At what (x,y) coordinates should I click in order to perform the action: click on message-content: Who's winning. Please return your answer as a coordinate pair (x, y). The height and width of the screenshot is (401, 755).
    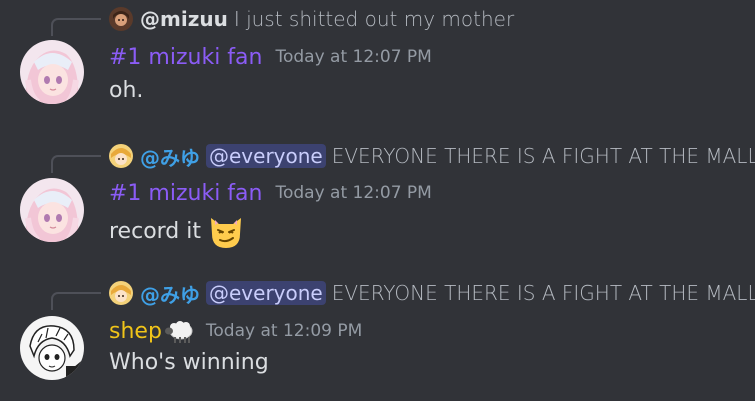
    Looking at the image, I should click on (189, 362).